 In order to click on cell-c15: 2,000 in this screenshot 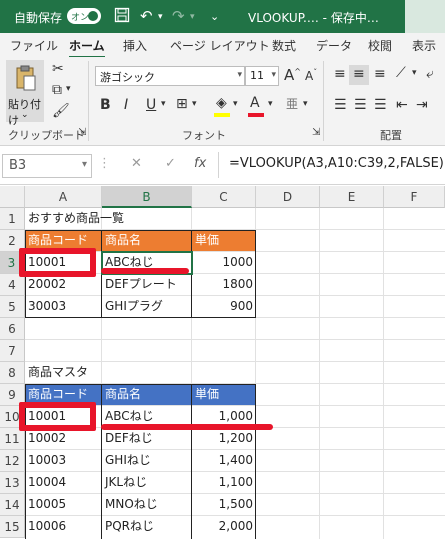, I will do `click(224, 526)`.